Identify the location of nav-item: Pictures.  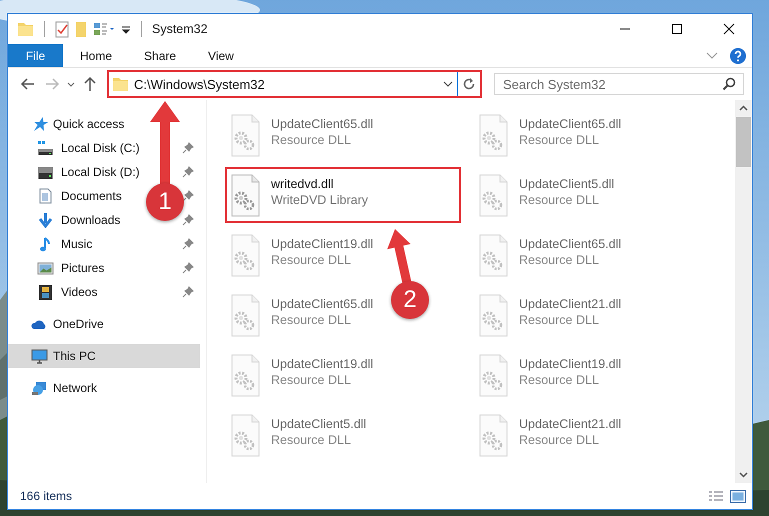
(70, 268).